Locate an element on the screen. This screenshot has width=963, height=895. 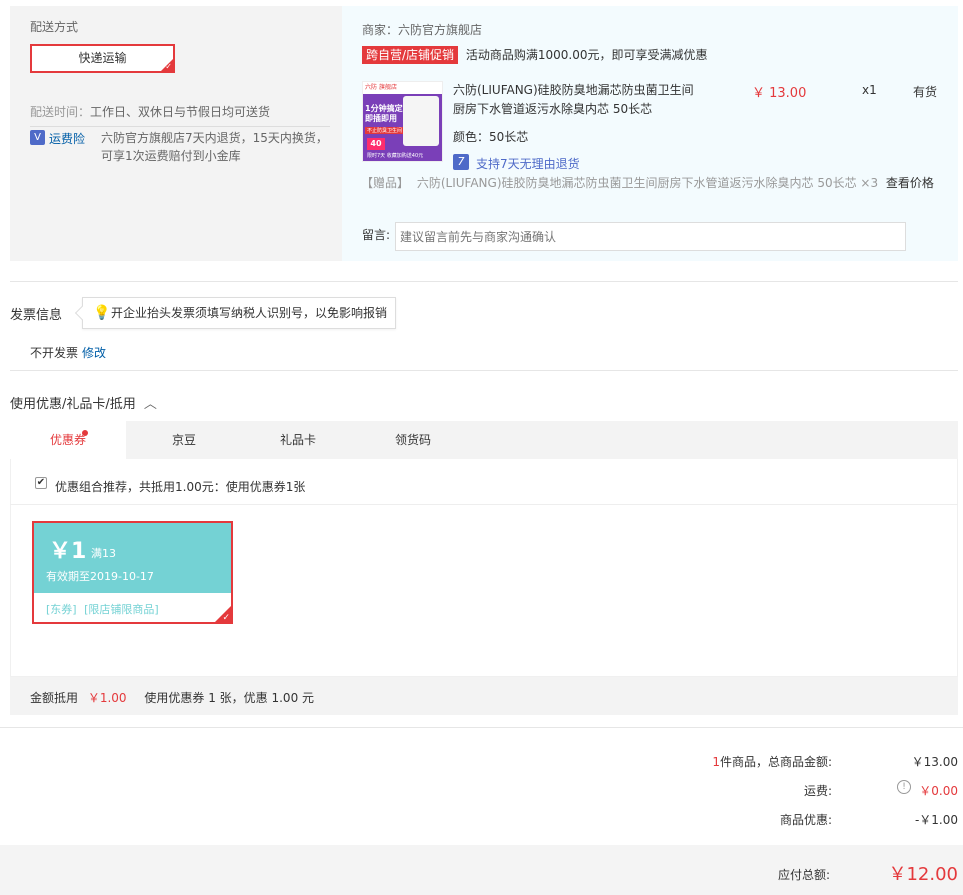
notification-dot is located at coordinates (85, 433).